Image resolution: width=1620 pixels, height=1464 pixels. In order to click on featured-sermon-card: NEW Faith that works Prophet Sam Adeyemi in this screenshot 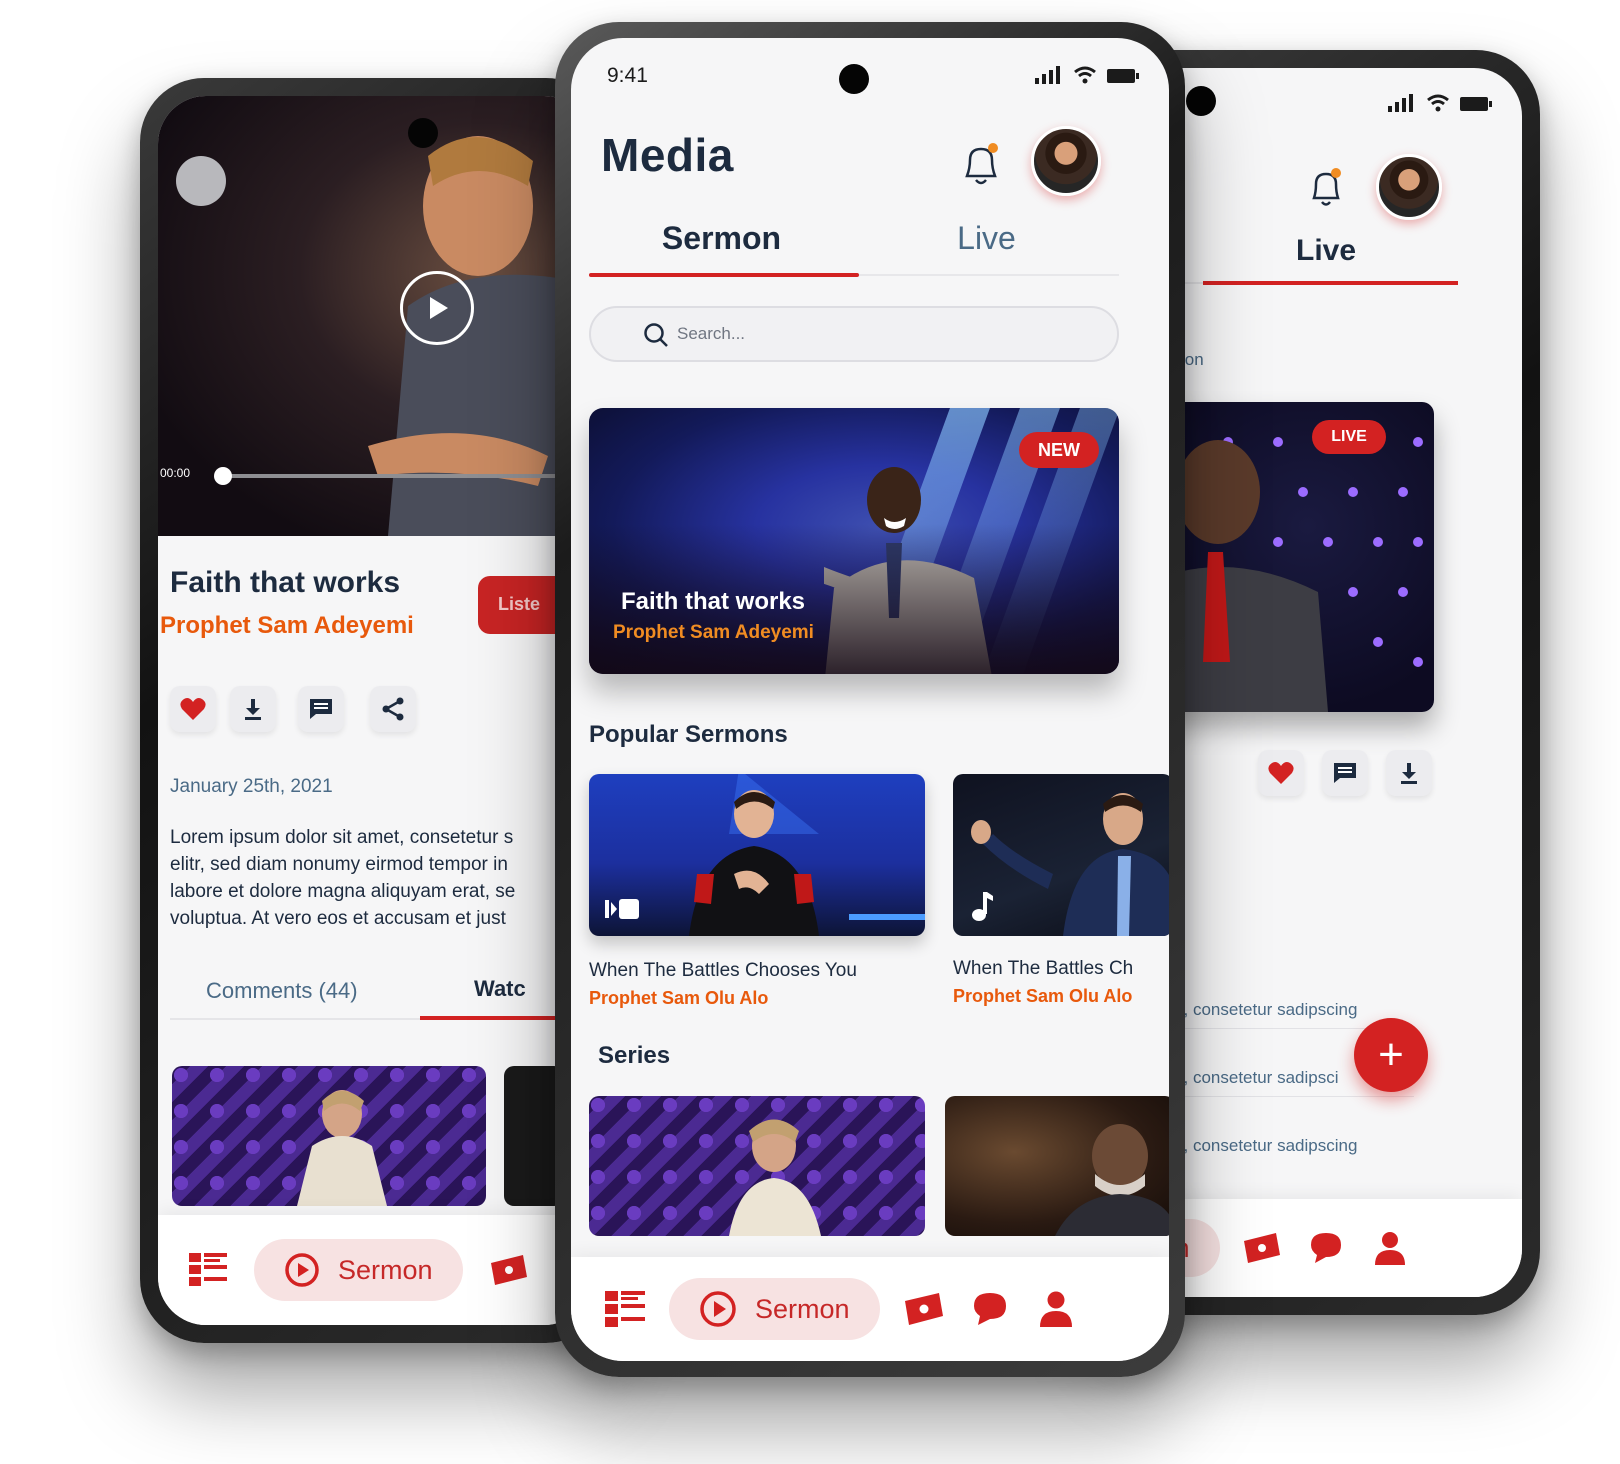, I will do `click(854, 541)`.